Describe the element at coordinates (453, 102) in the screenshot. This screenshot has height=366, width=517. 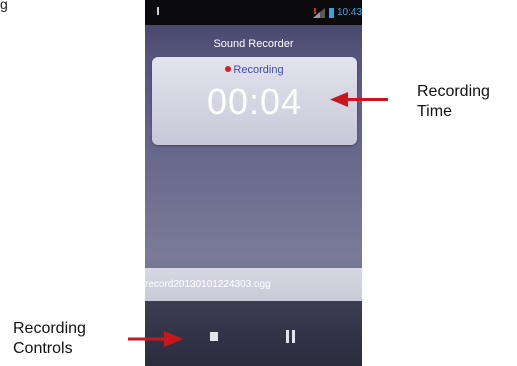
I see `recording-time-callout: Recording Time` at that location.